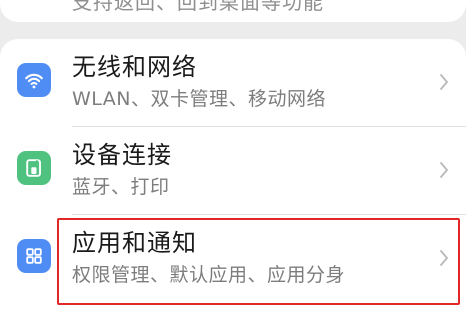 The width and height of the screenshot is (466, 321). Describe the element at coordinates (34, 256) in the screenshot. I see `apps-grid-icon` at that location.